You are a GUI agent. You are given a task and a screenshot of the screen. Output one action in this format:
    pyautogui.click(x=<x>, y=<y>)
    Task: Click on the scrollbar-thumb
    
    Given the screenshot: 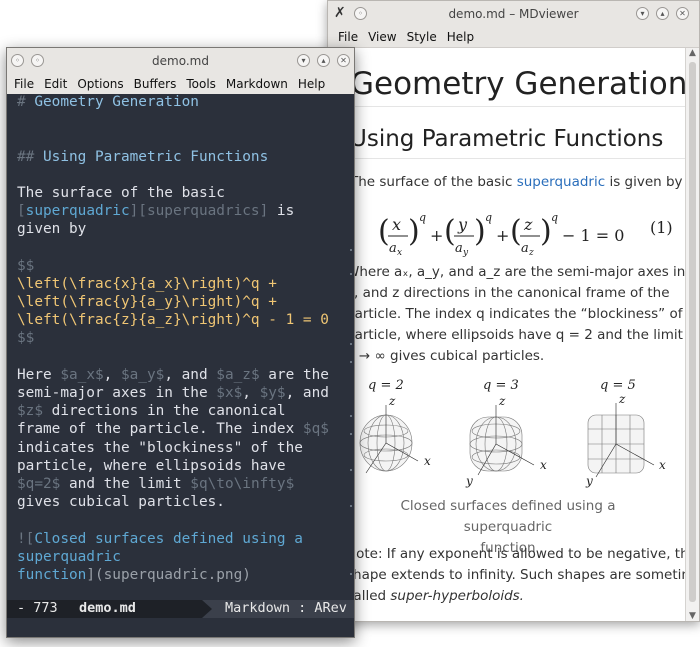 What is the action you would take?
    pyautogui.click(x=692, y=332)
    